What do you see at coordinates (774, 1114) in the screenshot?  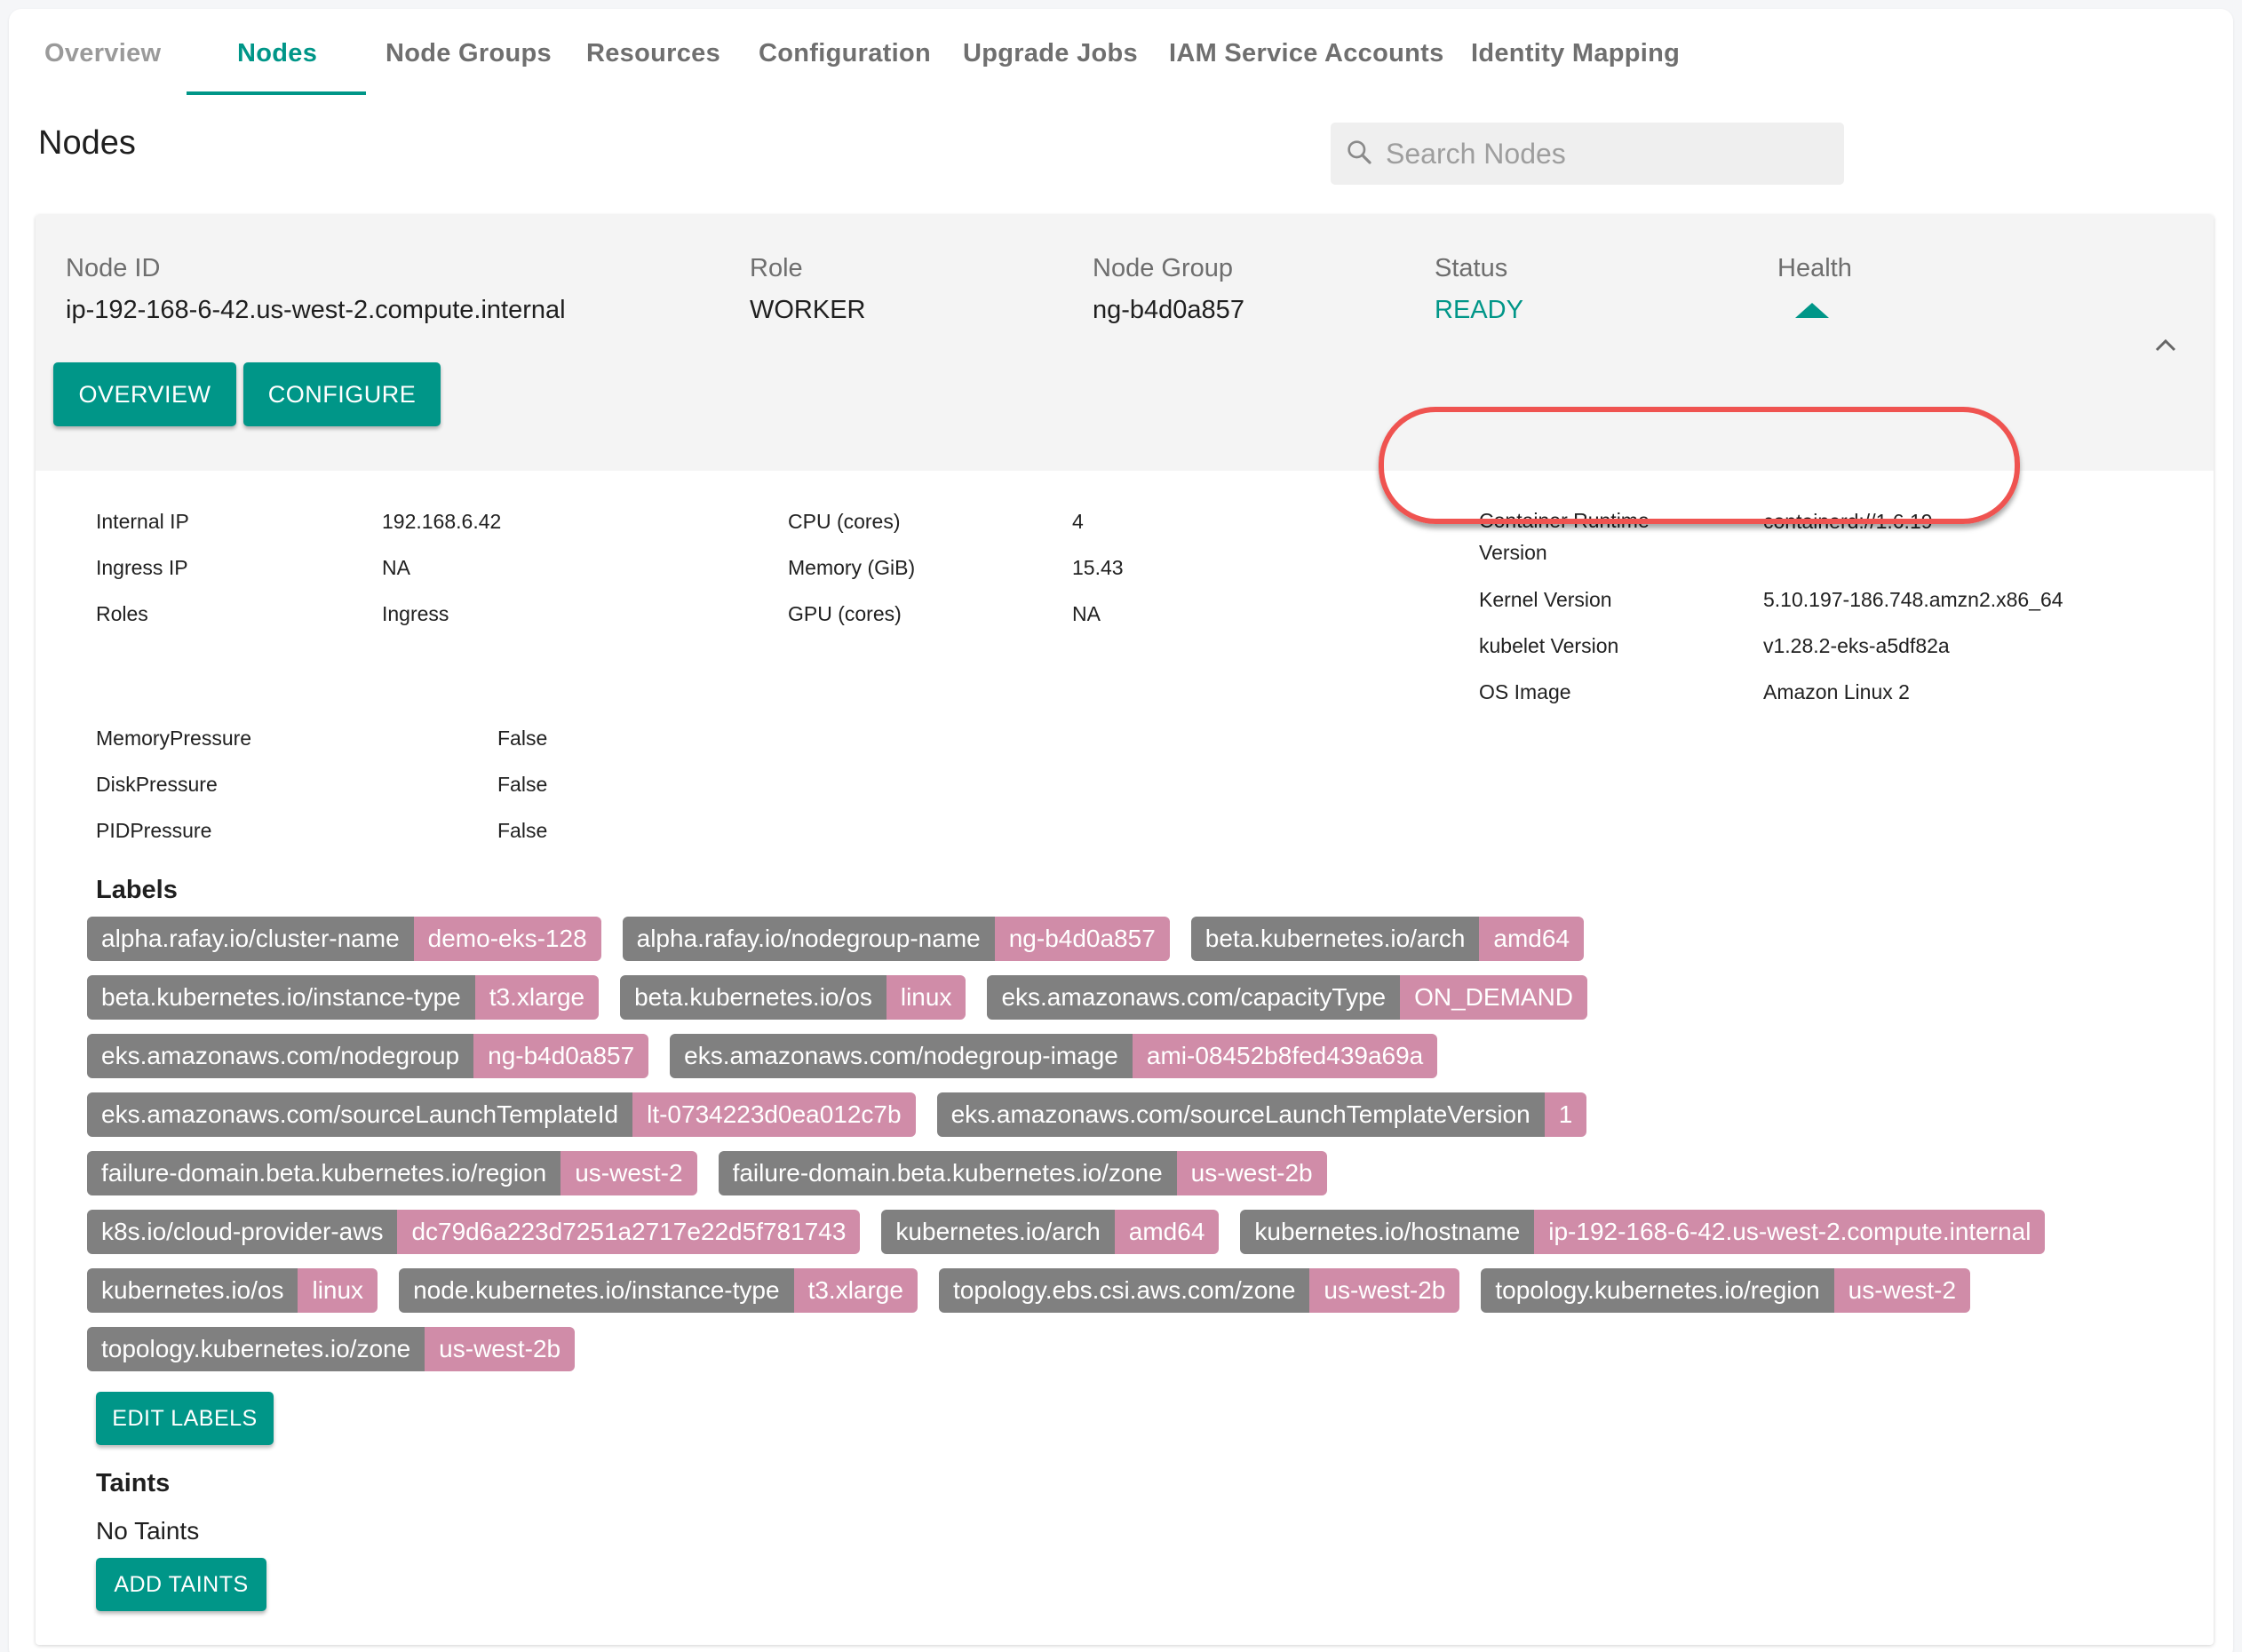 I see `label-value: lt-0734223d0ea012c7b` at bounding box center [774, 1114].